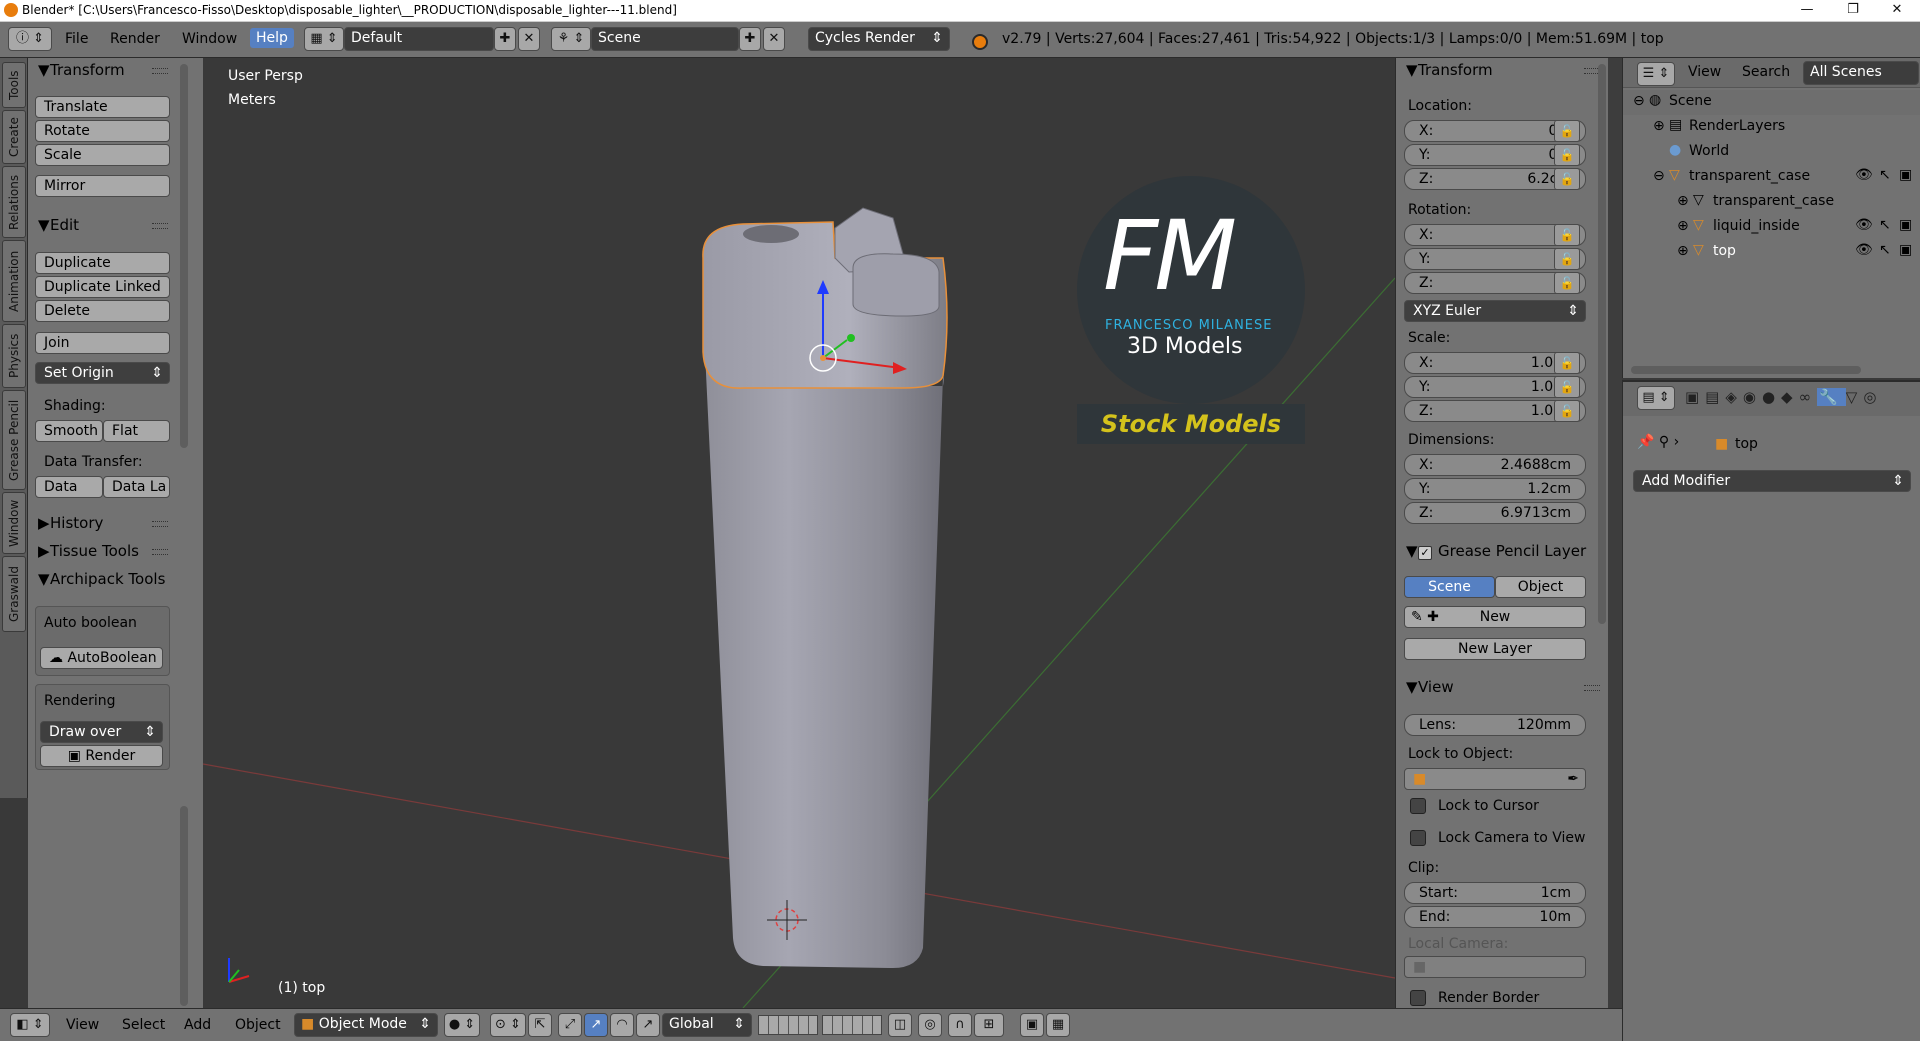  I want to click on render-button: ▣ Render, so click(101, 756).